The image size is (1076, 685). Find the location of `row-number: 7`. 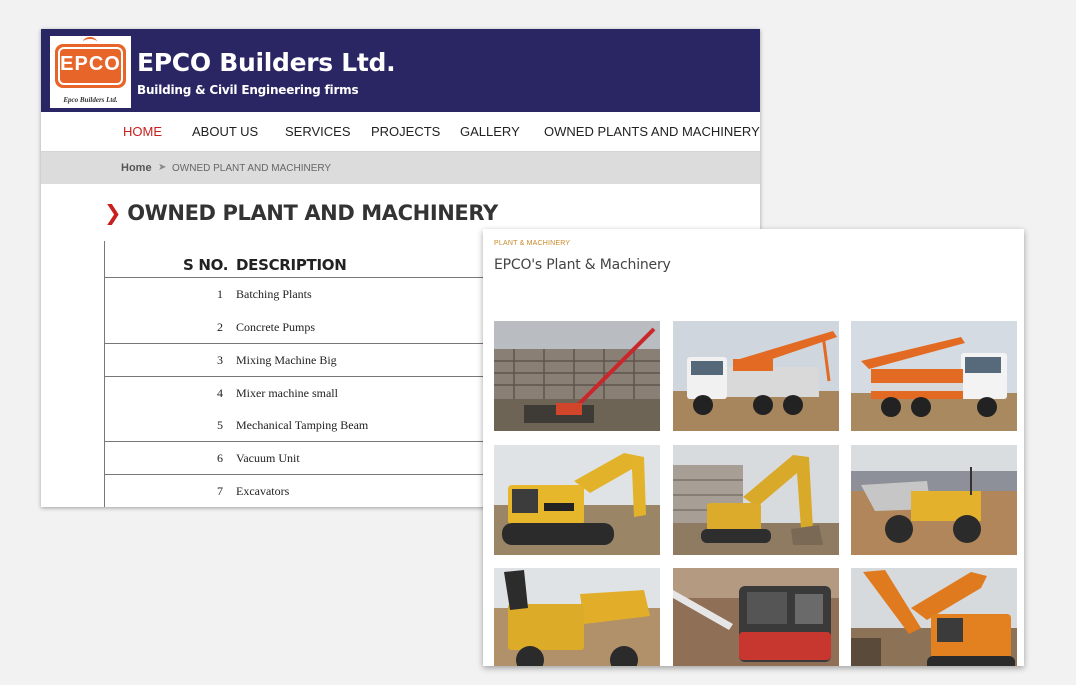

row-number: 7 is located at coordinates (220, 491).